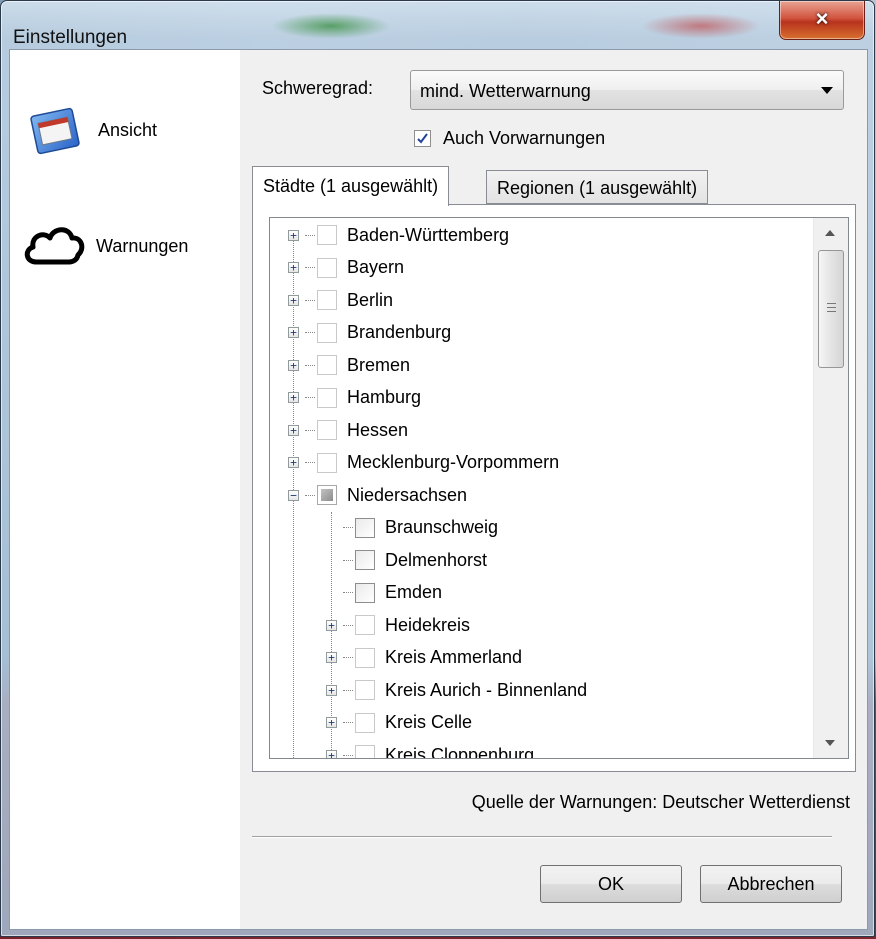  Describe the element at coordinates (597, 187) in the screenshot. I see `tab-regionen: Regionen (1 ausgewählt)` at that location.